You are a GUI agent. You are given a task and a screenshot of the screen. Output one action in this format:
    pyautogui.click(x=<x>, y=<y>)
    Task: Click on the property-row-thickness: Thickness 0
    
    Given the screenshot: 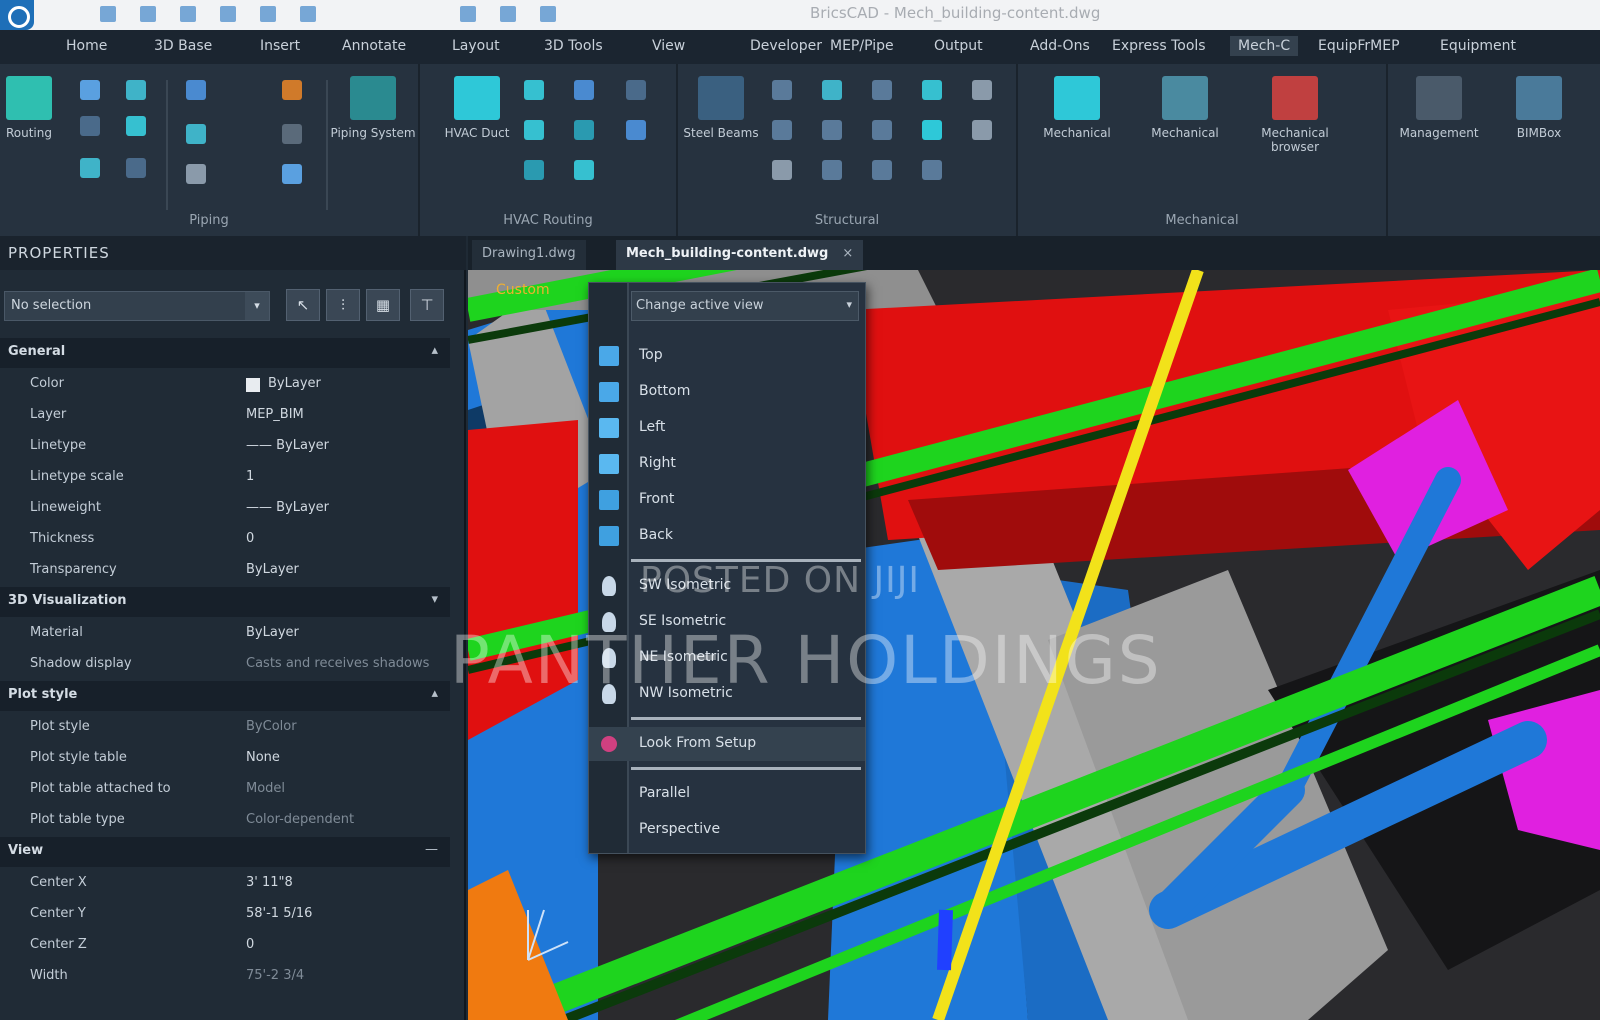 What is the action you would take?
    pyautogui.click(x=225, y=540)
    